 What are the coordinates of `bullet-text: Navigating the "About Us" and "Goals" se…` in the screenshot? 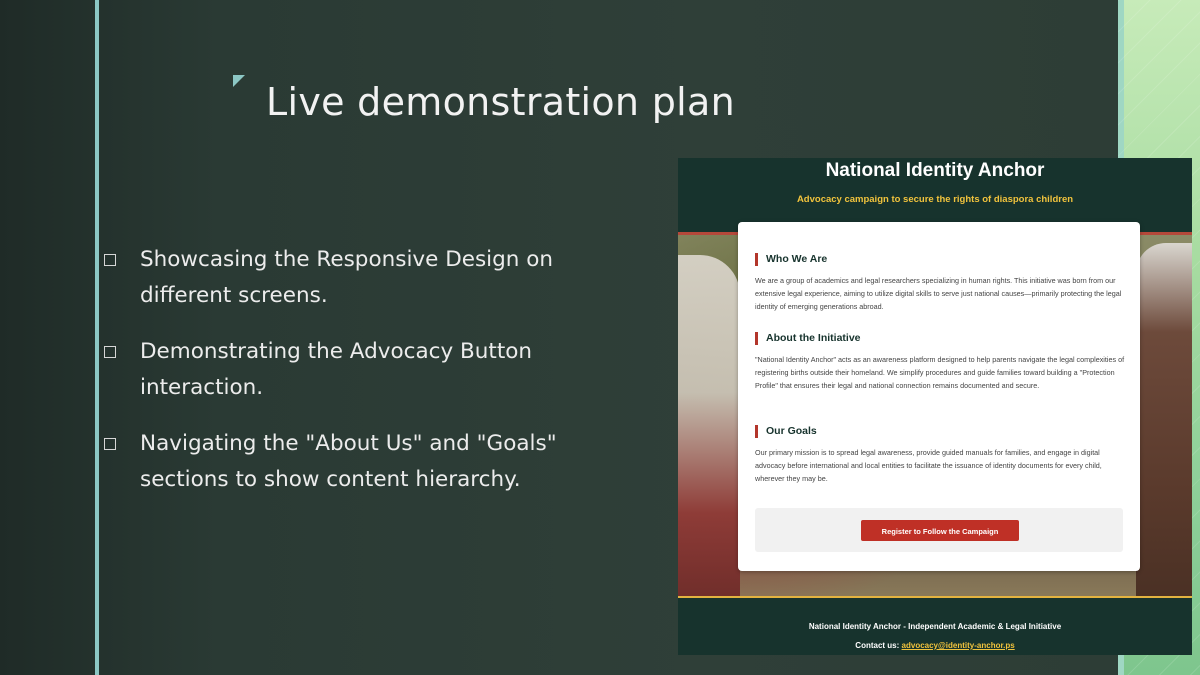 It's located at (348, 461).